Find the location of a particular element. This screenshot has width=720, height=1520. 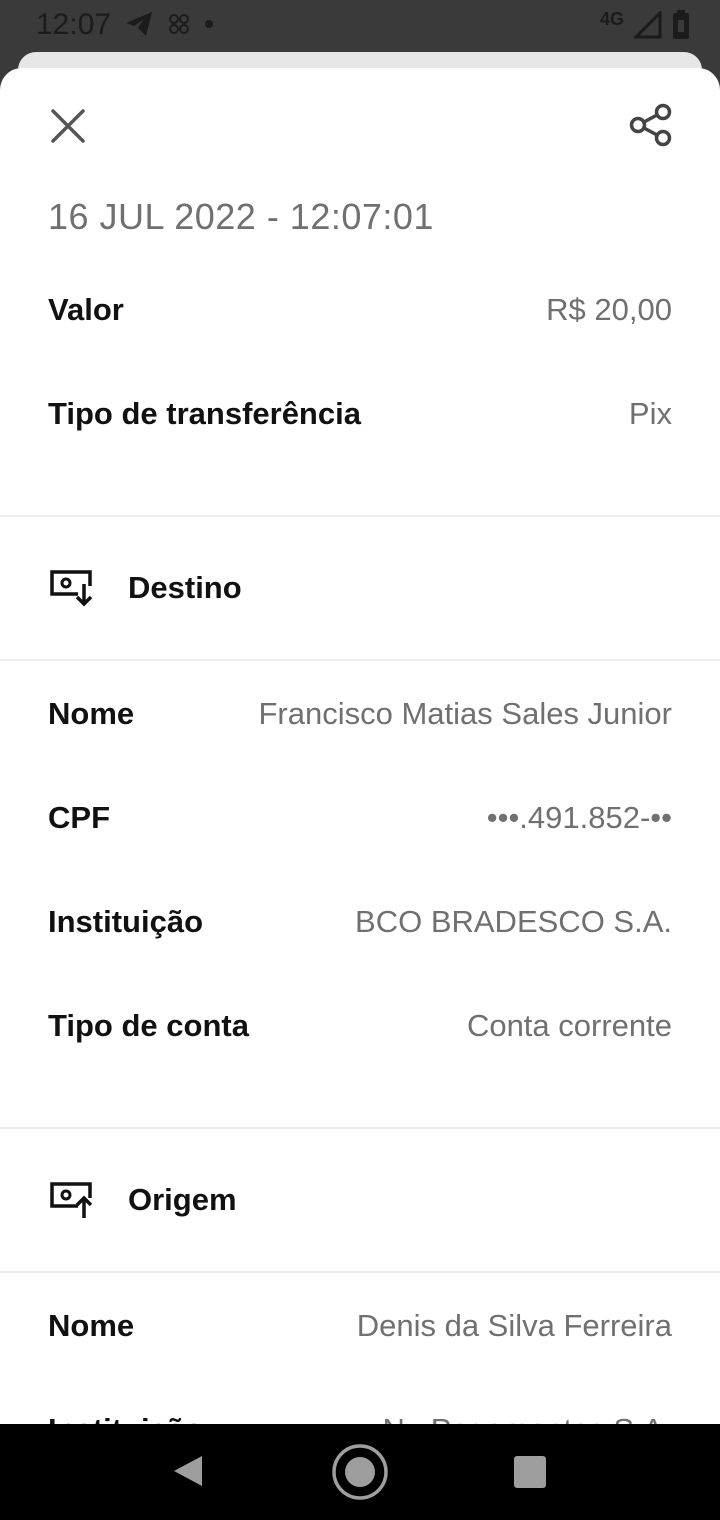

destination-name-value: Francisco Matias Sales Junior is located at coordinates (465, 713).